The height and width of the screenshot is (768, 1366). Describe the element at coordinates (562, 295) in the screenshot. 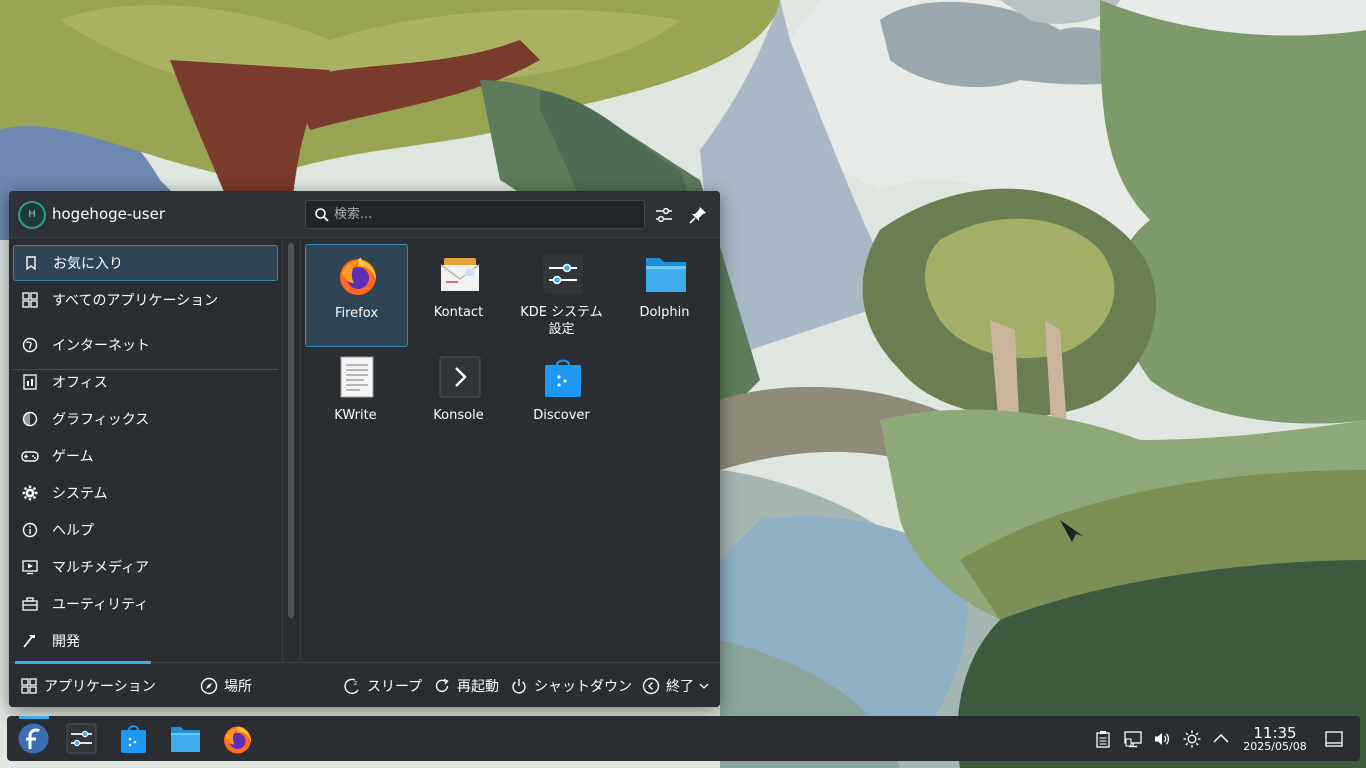

I see `app-kde-system-settings: KDE システム 設定` at that location.